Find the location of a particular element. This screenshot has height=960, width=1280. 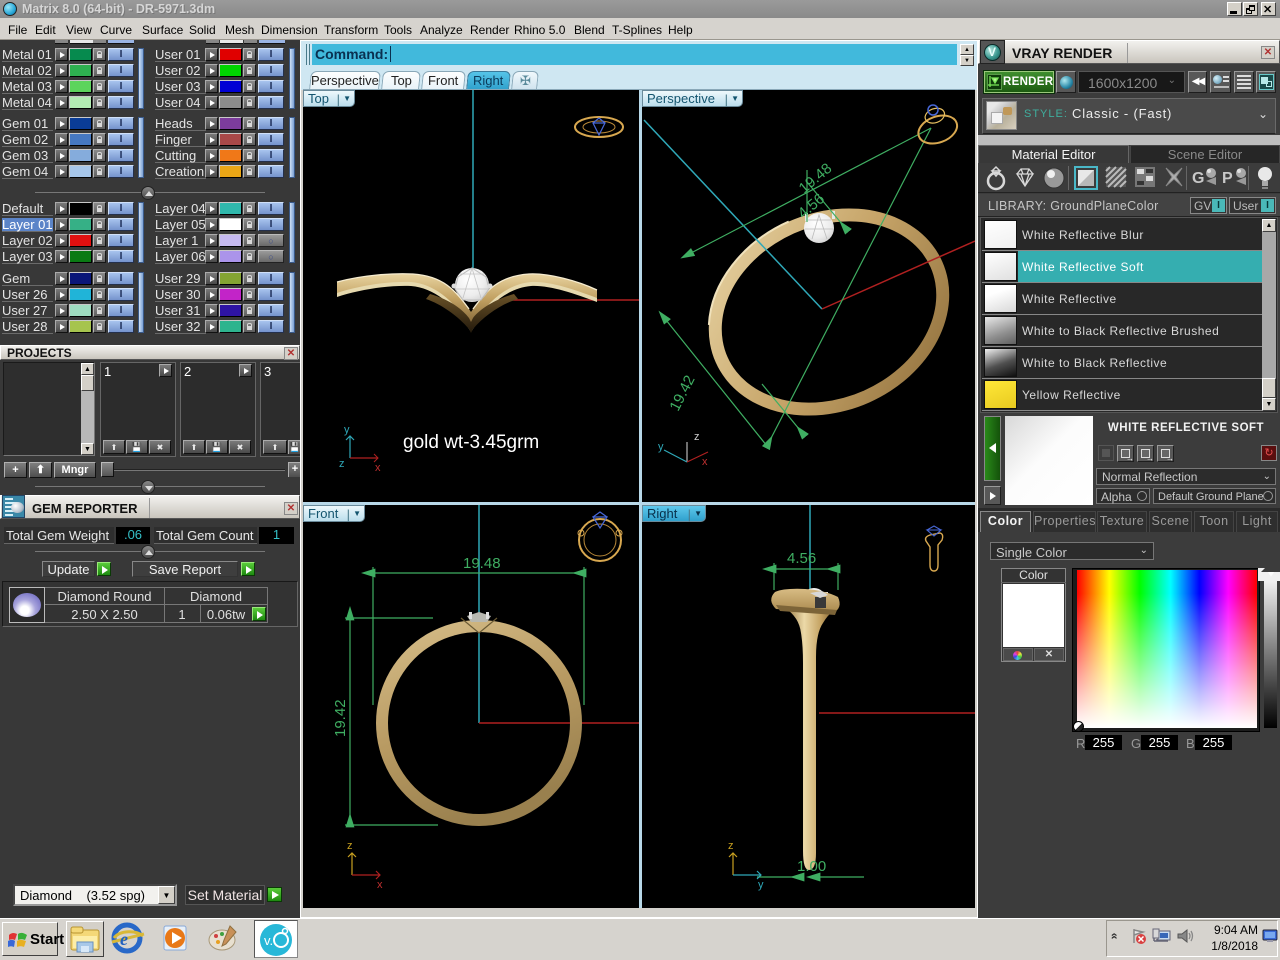

svg-text: 4.56 is located at coordinates (801, 558).